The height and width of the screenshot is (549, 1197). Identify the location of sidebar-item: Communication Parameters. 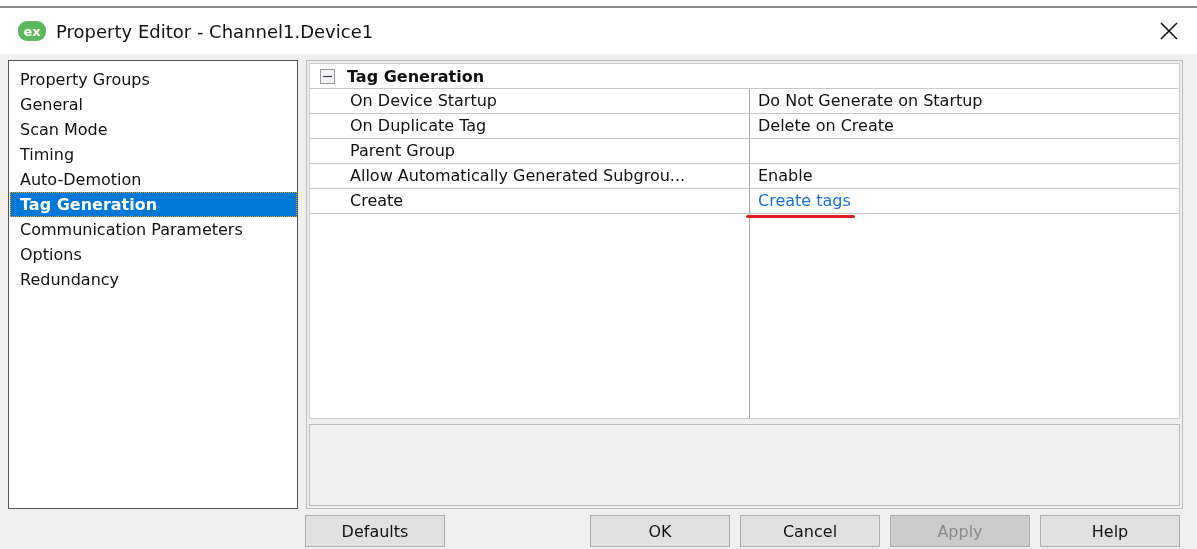
(153, 229).